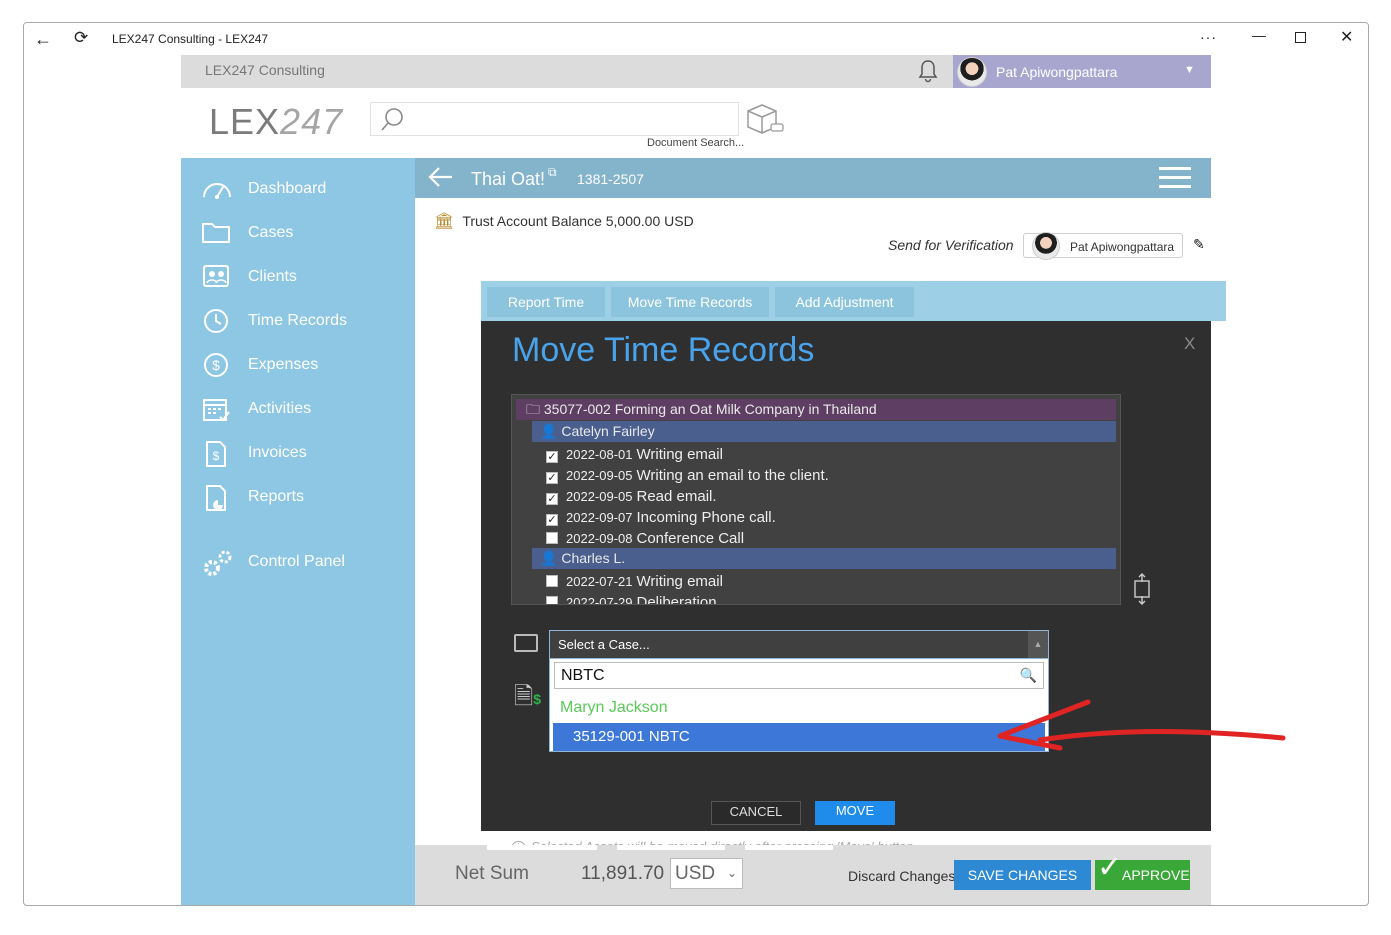 This screenshot has height=935, width=1391. I want to click on sidebar-item-expenses: $ Expenses, so click(306, 366).